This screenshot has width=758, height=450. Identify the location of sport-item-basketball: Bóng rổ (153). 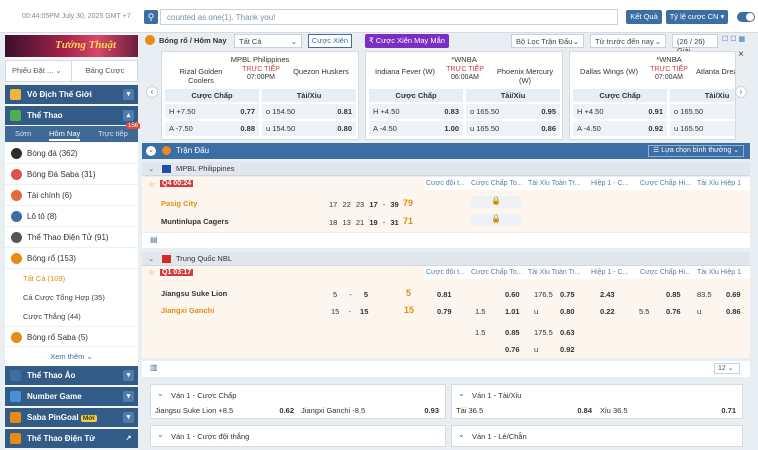
(71, 258).